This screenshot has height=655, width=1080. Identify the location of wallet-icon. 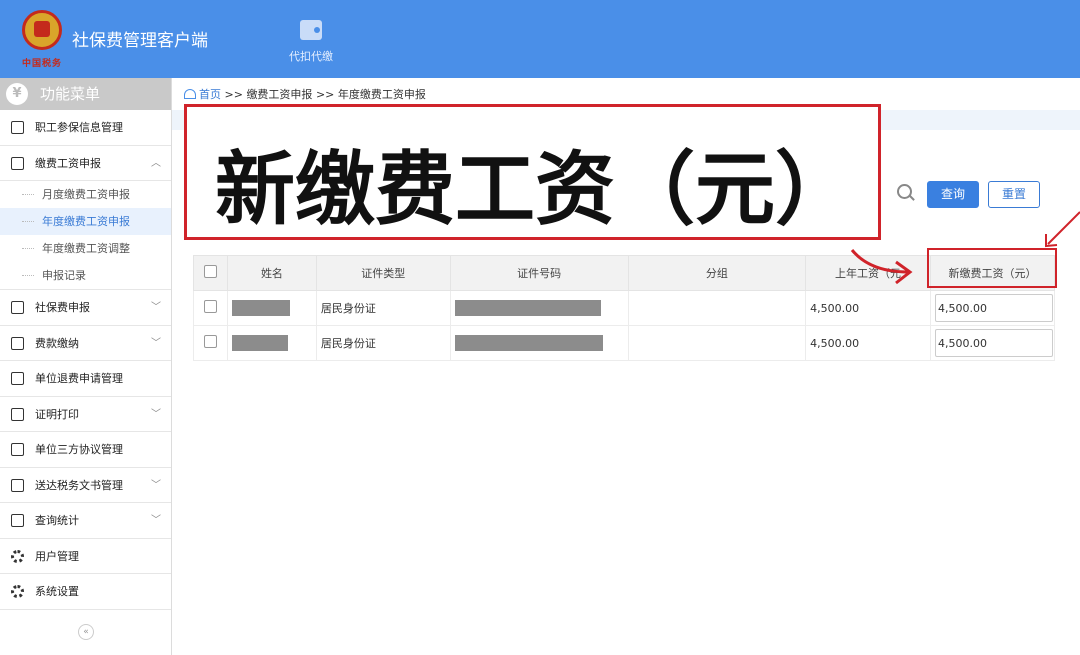
(311, 30).